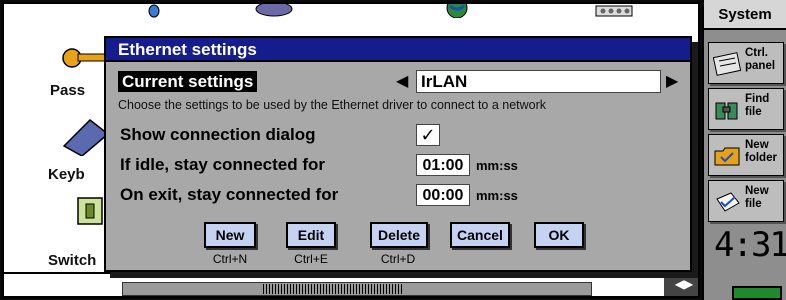 The image size is (786, 300). I want to click on key-icon, so click(83, 58).